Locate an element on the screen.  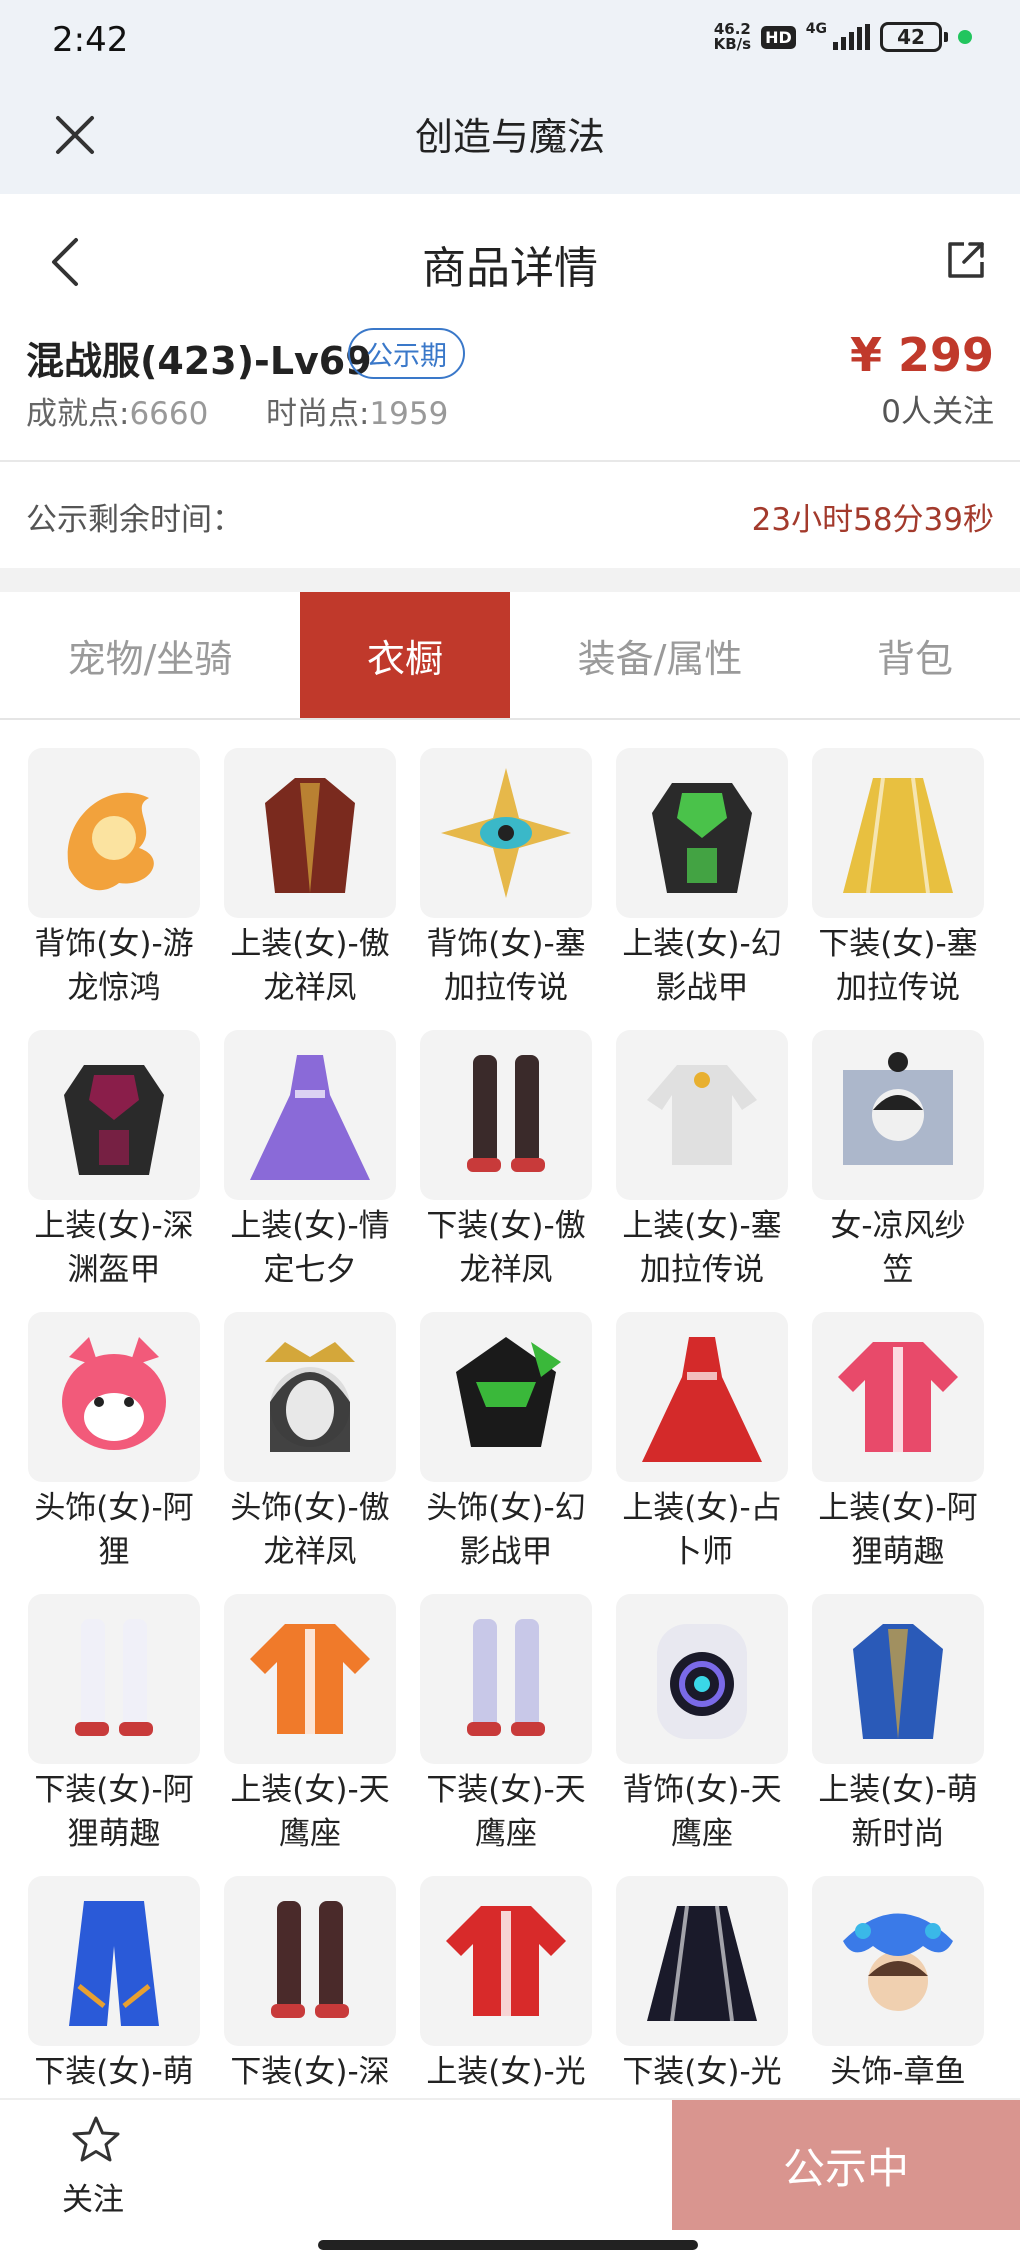
wardrobe-item: 下装(女)-深渊盔甲 is located at coordinates (310, 1987).